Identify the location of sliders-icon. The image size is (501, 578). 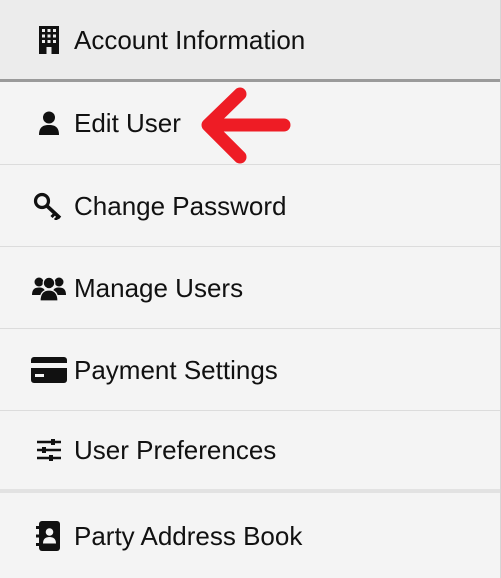
(49, 450).